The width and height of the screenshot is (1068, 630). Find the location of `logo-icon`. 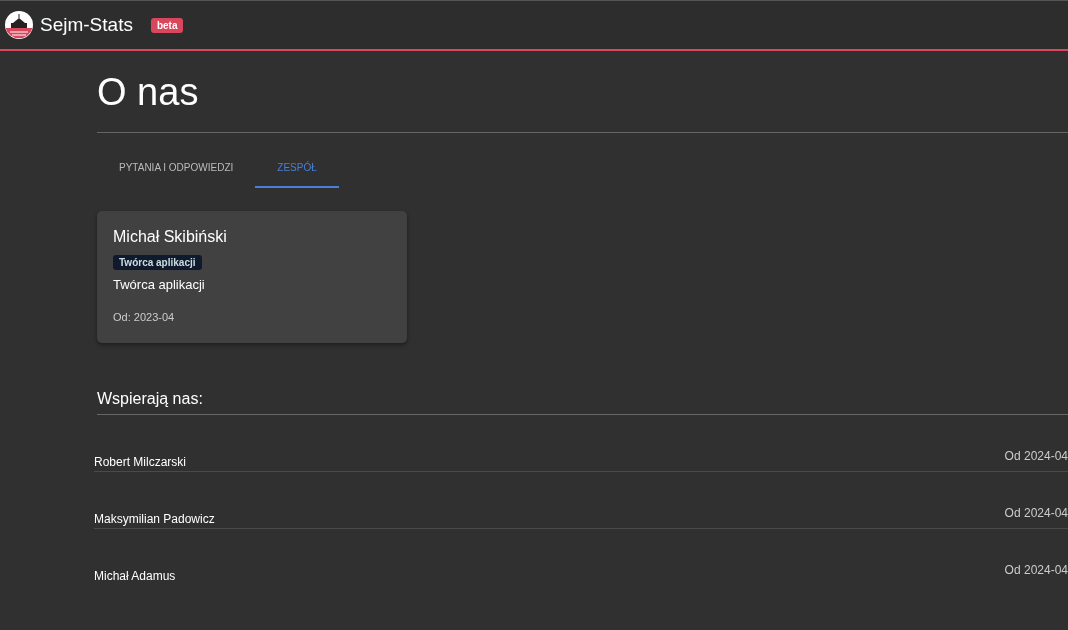

logo-icon is located at coordinates (19, 25).